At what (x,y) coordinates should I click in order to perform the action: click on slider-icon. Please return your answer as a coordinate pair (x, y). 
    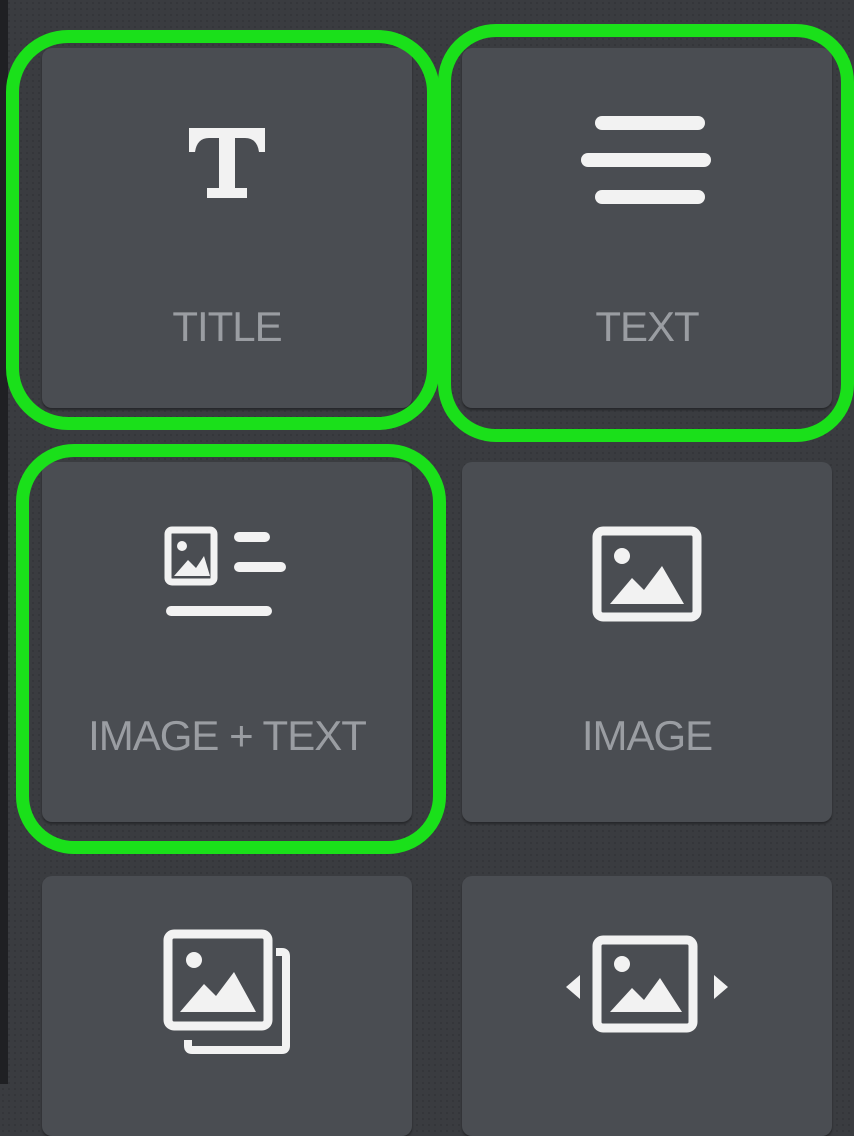
    Looking at the image, I should click on (647, 984).